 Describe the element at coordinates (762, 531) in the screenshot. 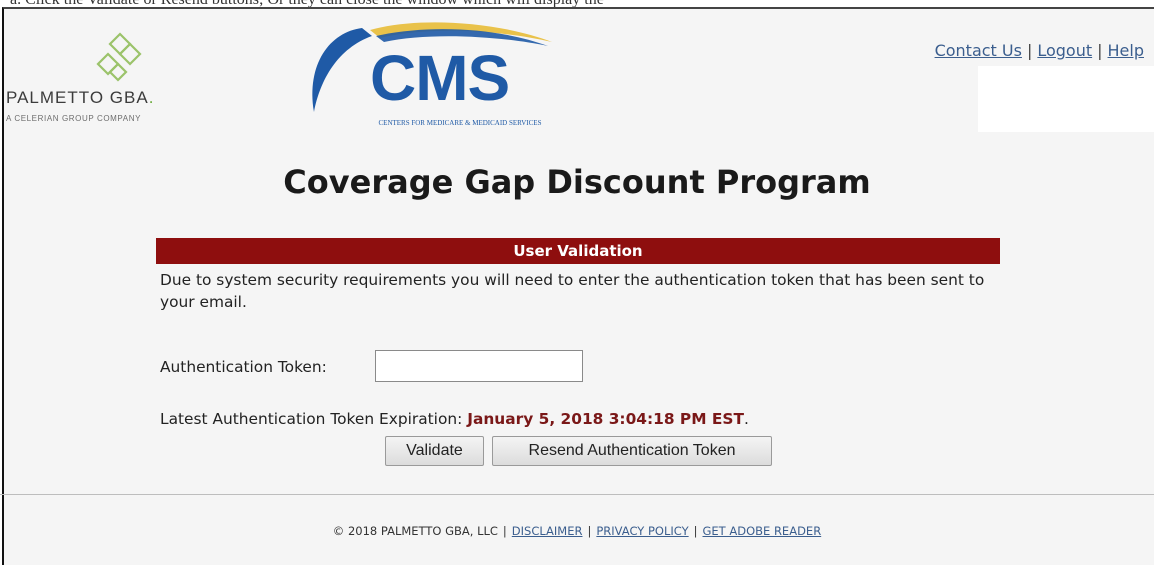

I see `get-adobe-reader-link: GET ADOBE READER` at that location.